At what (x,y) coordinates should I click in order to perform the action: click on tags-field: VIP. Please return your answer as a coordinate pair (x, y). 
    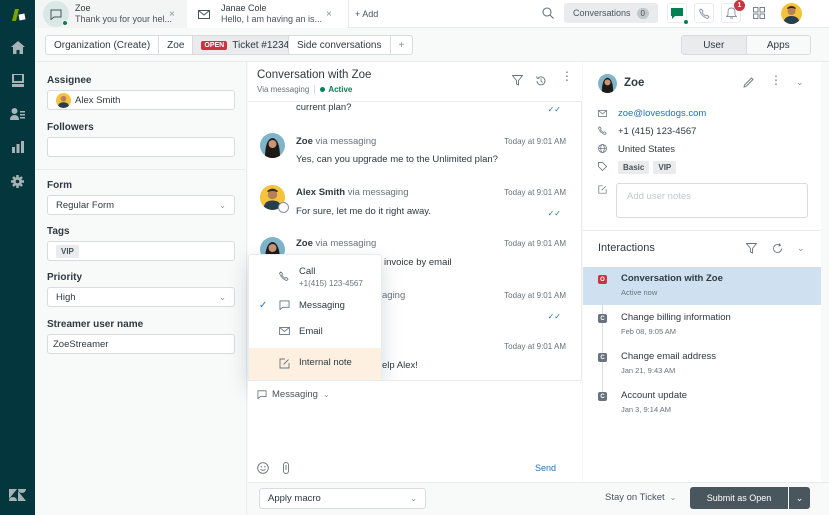
    Looking at the image, I should click on (141, 251).